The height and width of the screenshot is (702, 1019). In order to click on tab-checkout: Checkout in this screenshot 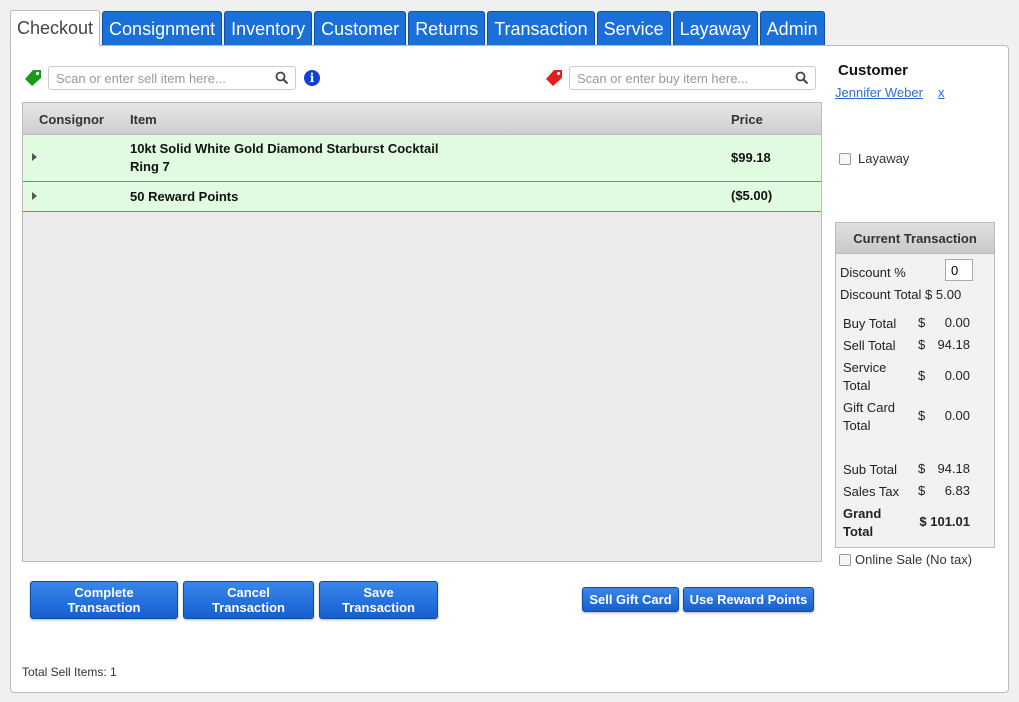, I will do `click(55, 28)`.